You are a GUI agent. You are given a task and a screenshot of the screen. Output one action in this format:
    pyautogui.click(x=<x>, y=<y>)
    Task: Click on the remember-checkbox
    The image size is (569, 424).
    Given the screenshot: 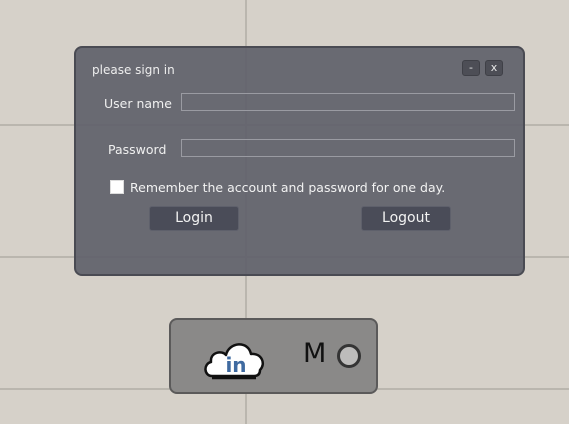 What is the action you would take?
    pyautogui.click(x=117, y=187)
    